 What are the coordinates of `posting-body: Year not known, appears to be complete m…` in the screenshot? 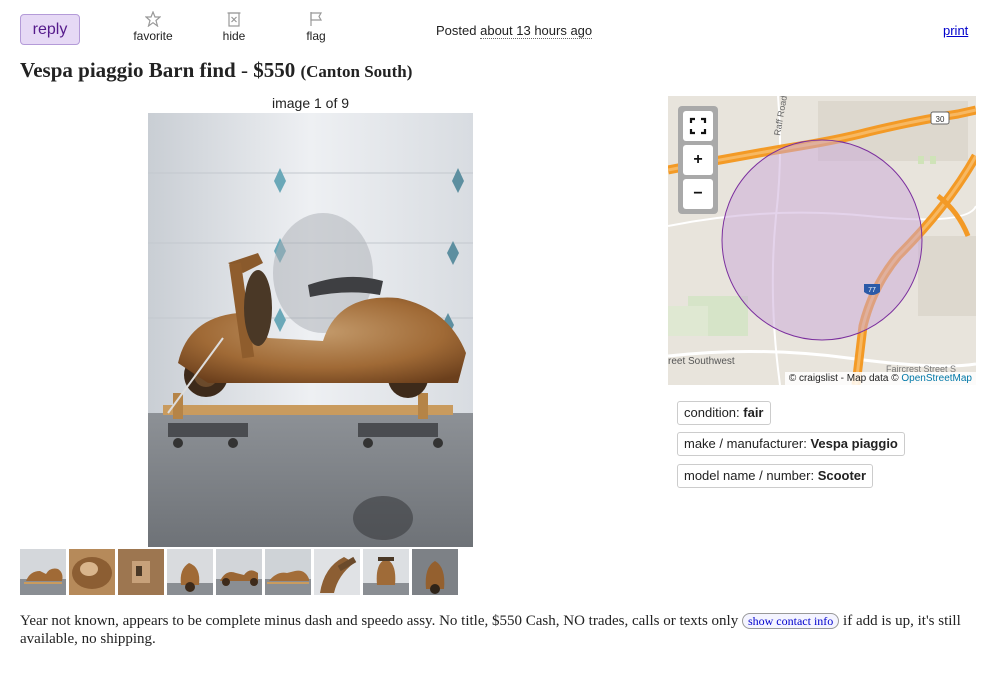 It's located at (495, 630).